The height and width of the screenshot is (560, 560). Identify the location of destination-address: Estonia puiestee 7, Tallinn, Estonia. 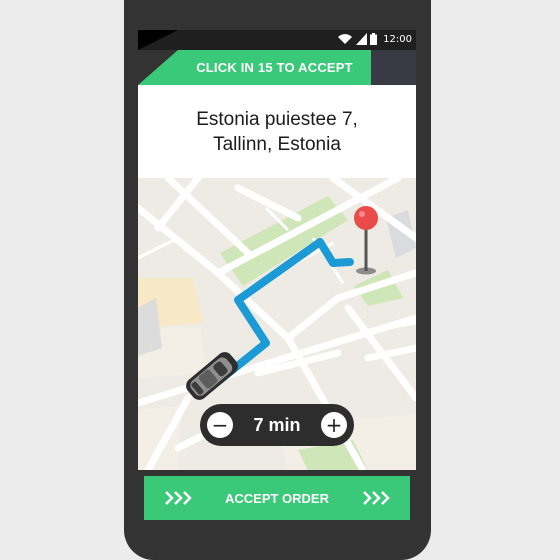
(277, 131).